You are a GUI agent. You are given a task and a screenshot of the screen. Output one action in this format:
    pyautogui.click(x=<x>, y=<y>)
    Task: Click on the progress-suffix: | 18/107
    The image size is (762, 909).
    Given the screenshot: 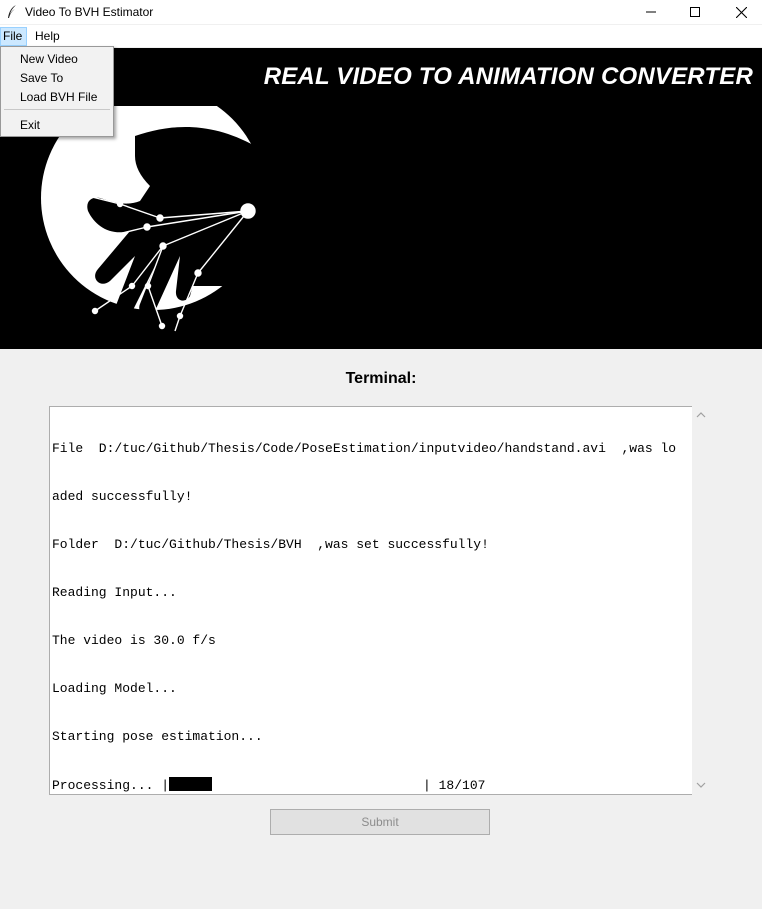 What is the action you would take?
    pyautogui.click(x=454, y=785)
    